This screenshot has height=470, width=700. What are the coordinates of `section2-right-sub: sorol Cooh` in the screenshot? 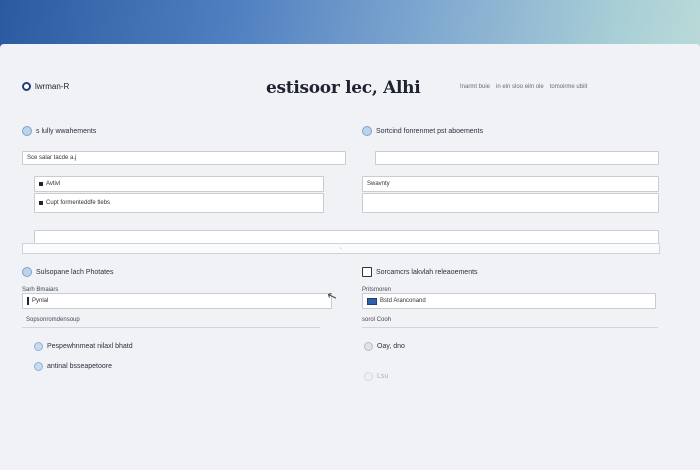 It's located at (377, 320).